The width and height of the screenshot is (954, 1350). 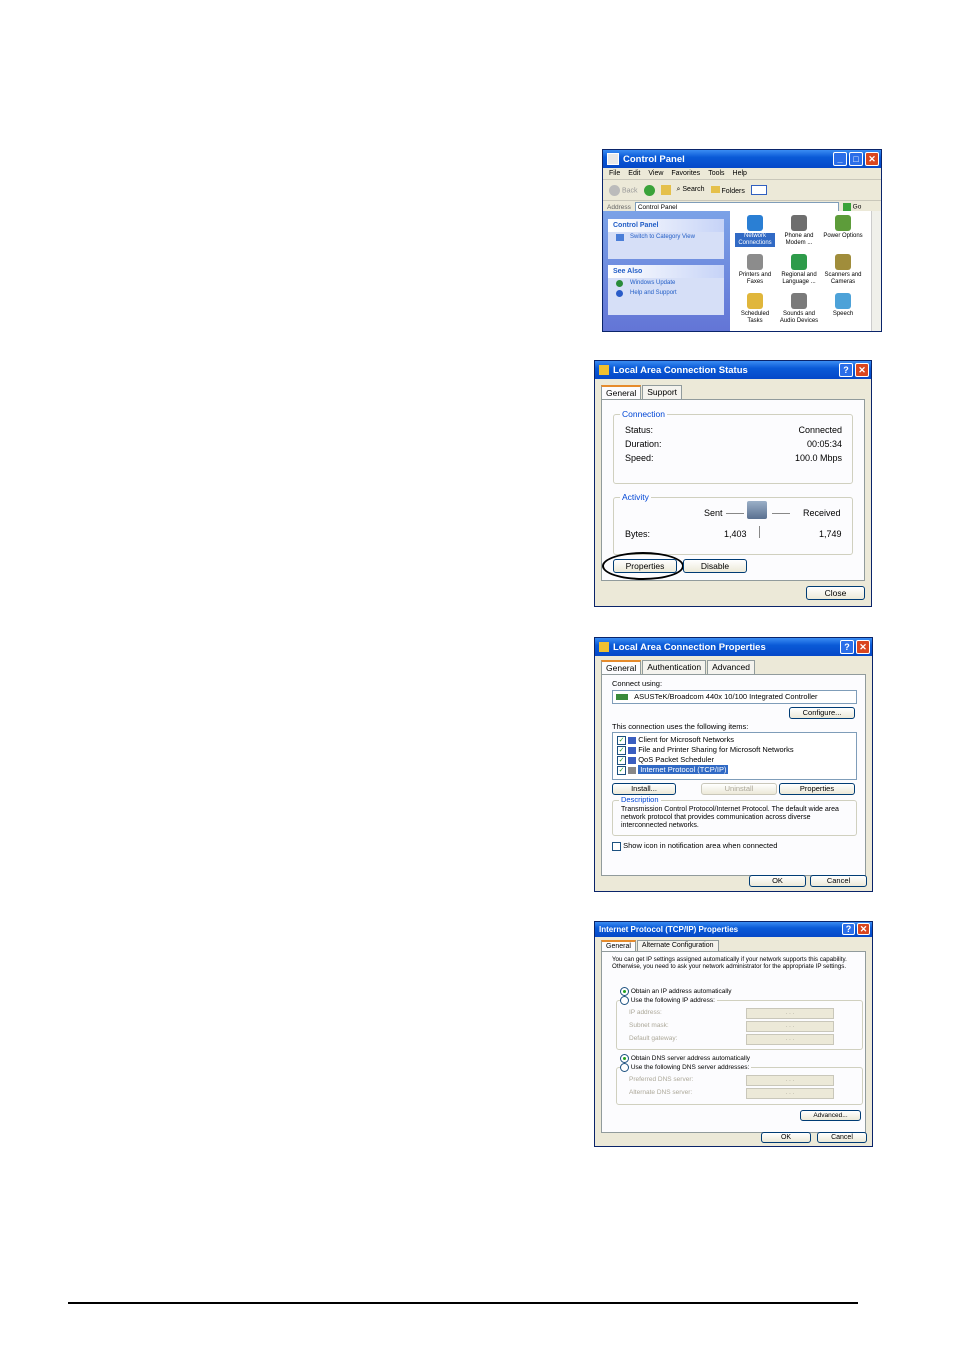 I want to click on list-item: ✓ QoS Packet Scheduler, so click(x=665, y=760).